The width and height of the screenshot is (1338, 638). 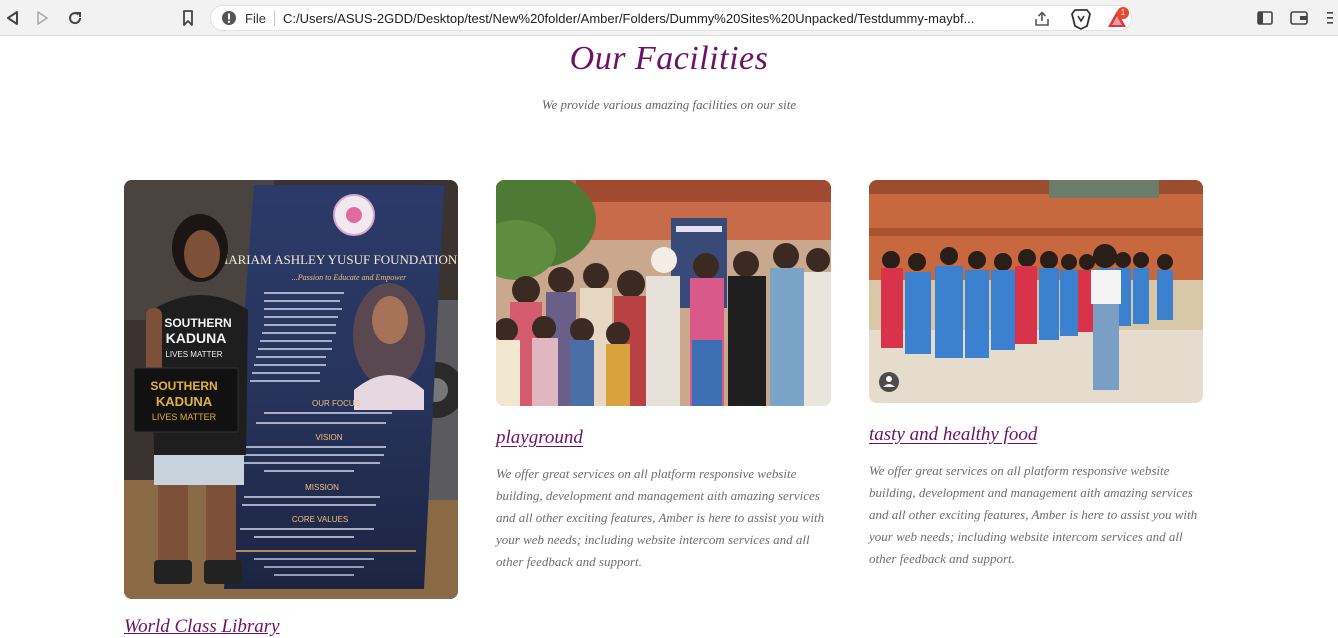 What do you see at coordinates (953, 435) in the screenshot?
I see `food-title-link: tasty and healthy food` at bounding box center [953, 435].